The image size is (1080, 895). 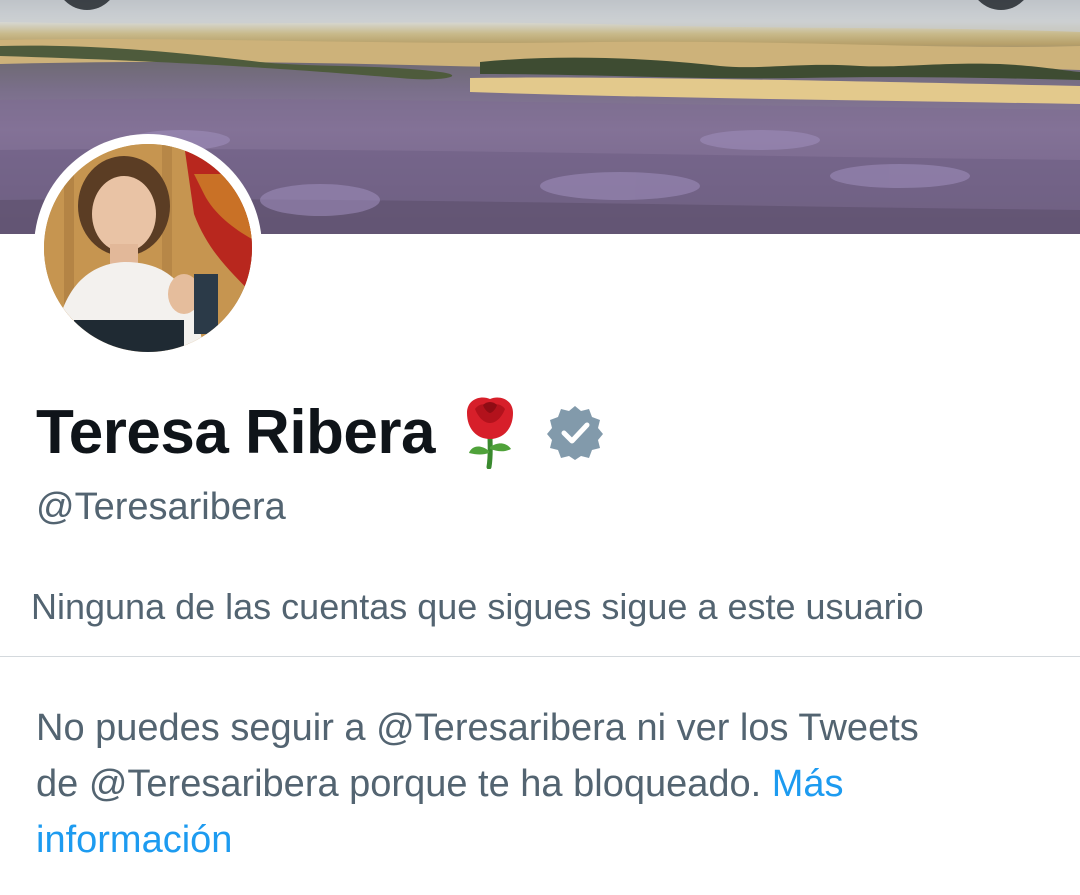 I want to click on avatar-ring, so click(x=148, y=248).